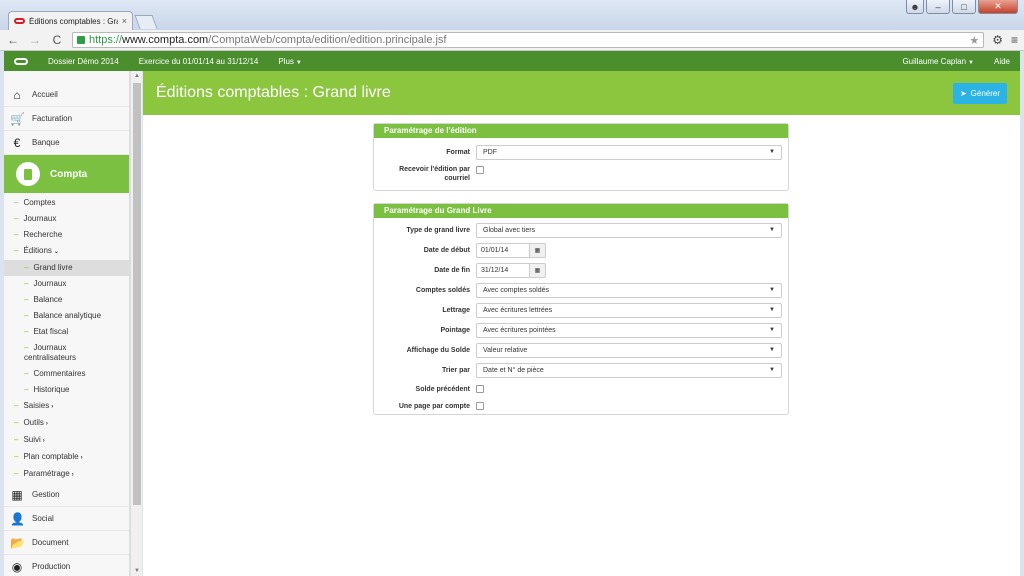 The image size is (1024, 576). Describe the element at coordinates (124, 21) in the screenshot. I see `close-tab-icon: ×` at that location.